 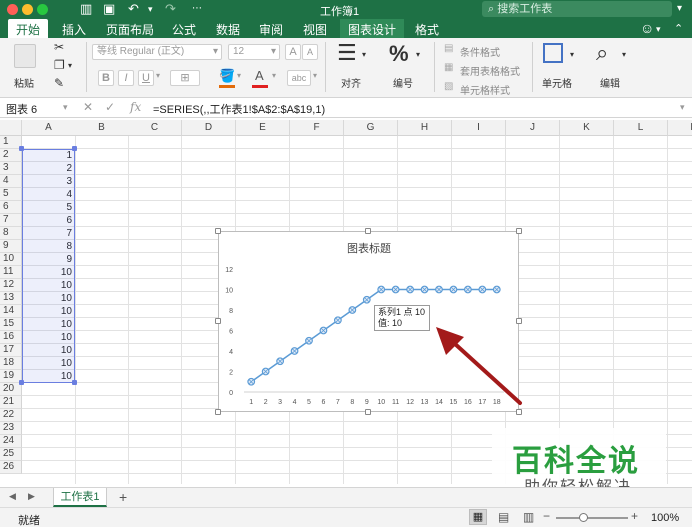 I want to click on search-edit-icon: ⌕, so click(x=602, y=53).